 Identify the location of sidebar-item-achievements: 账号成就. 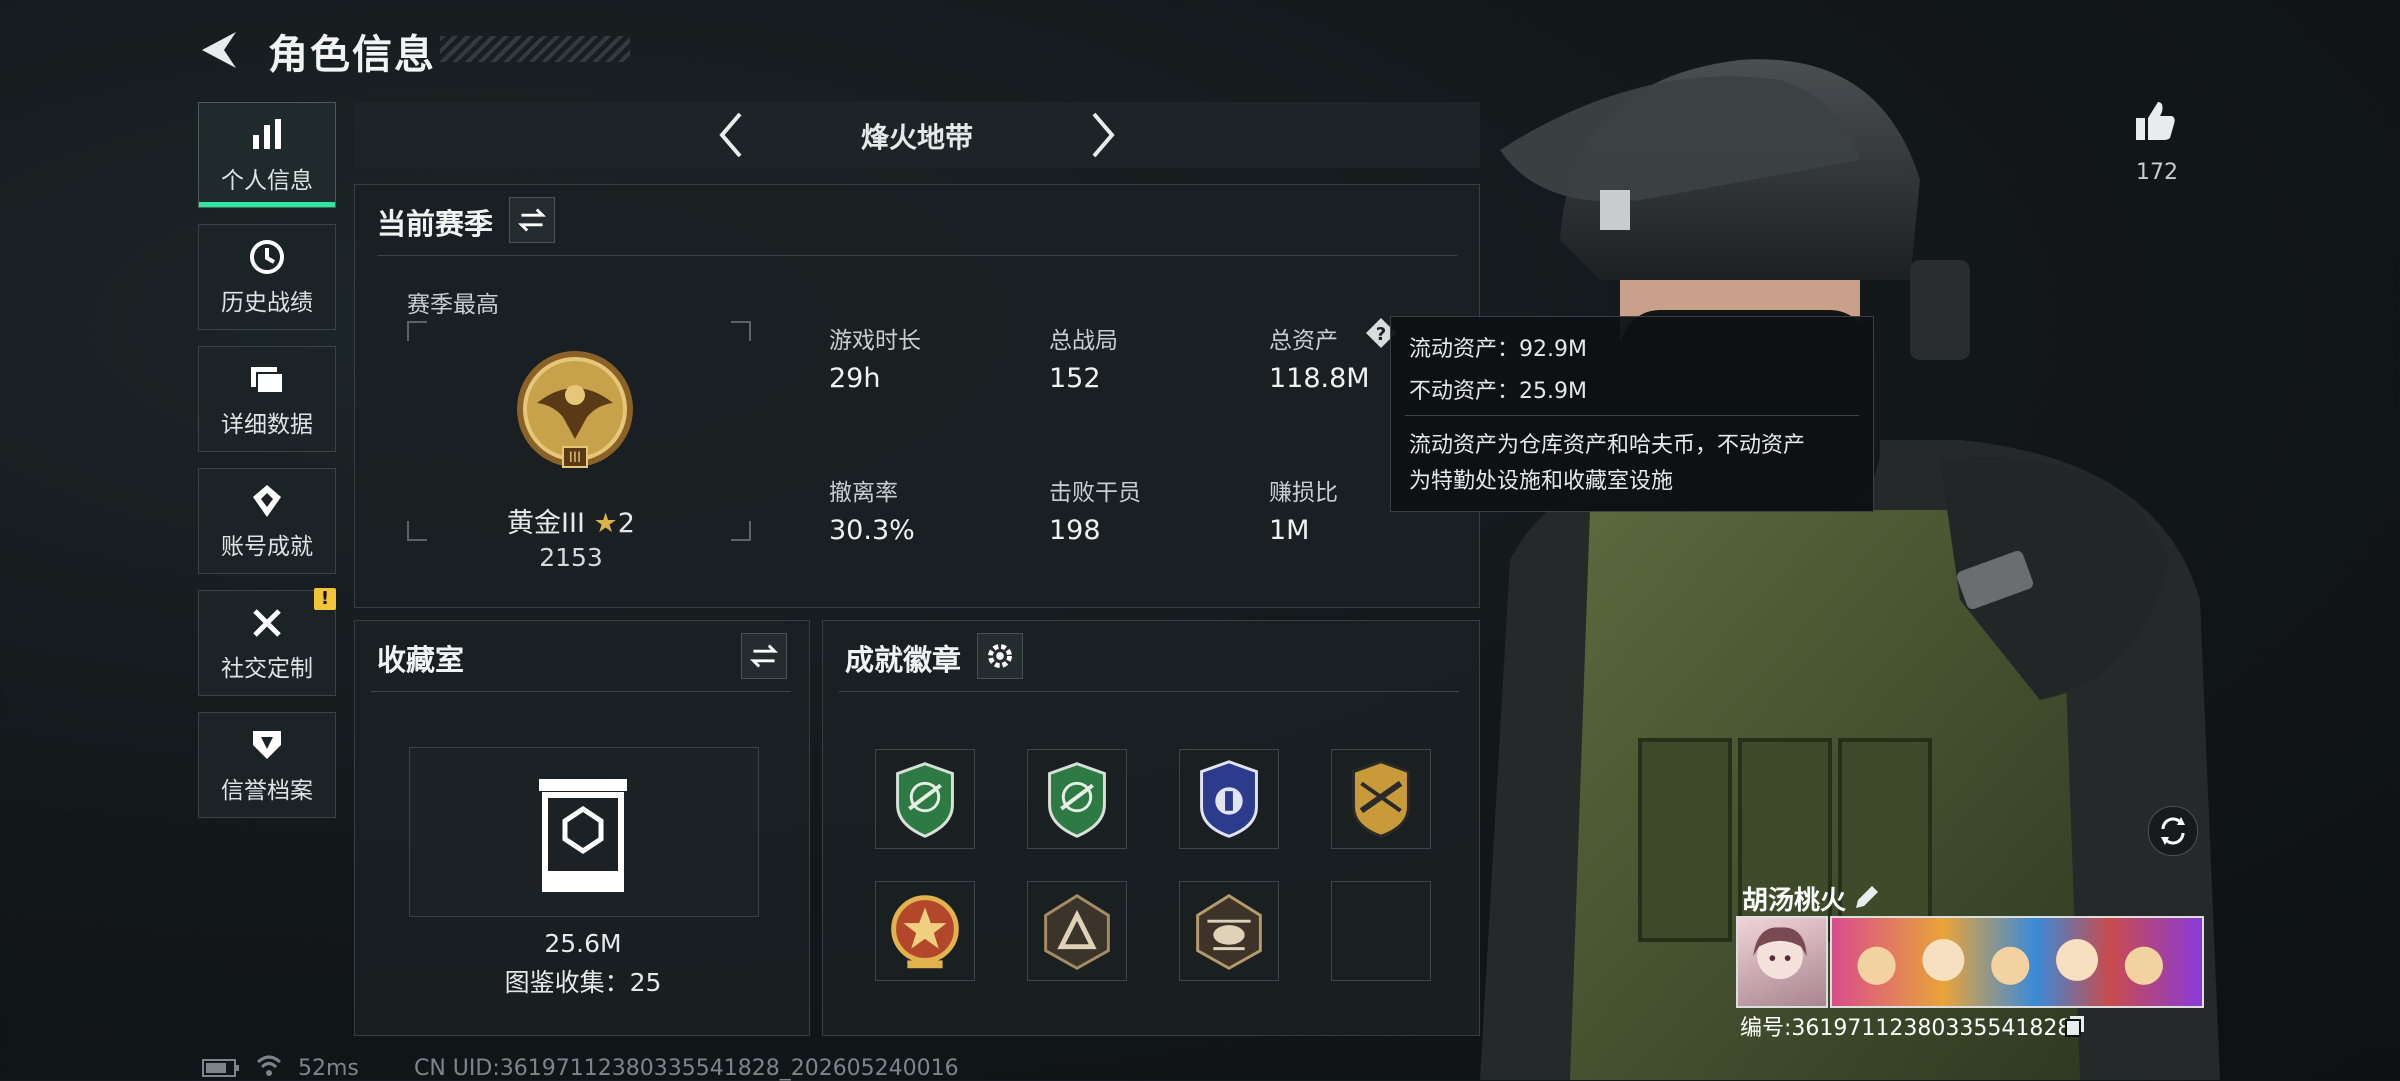
(267, 521).